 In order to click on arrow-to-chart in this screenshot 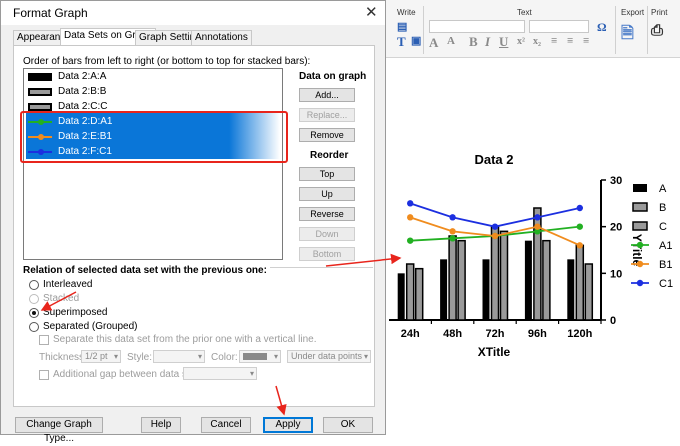, I will do `click(363, 260)`.